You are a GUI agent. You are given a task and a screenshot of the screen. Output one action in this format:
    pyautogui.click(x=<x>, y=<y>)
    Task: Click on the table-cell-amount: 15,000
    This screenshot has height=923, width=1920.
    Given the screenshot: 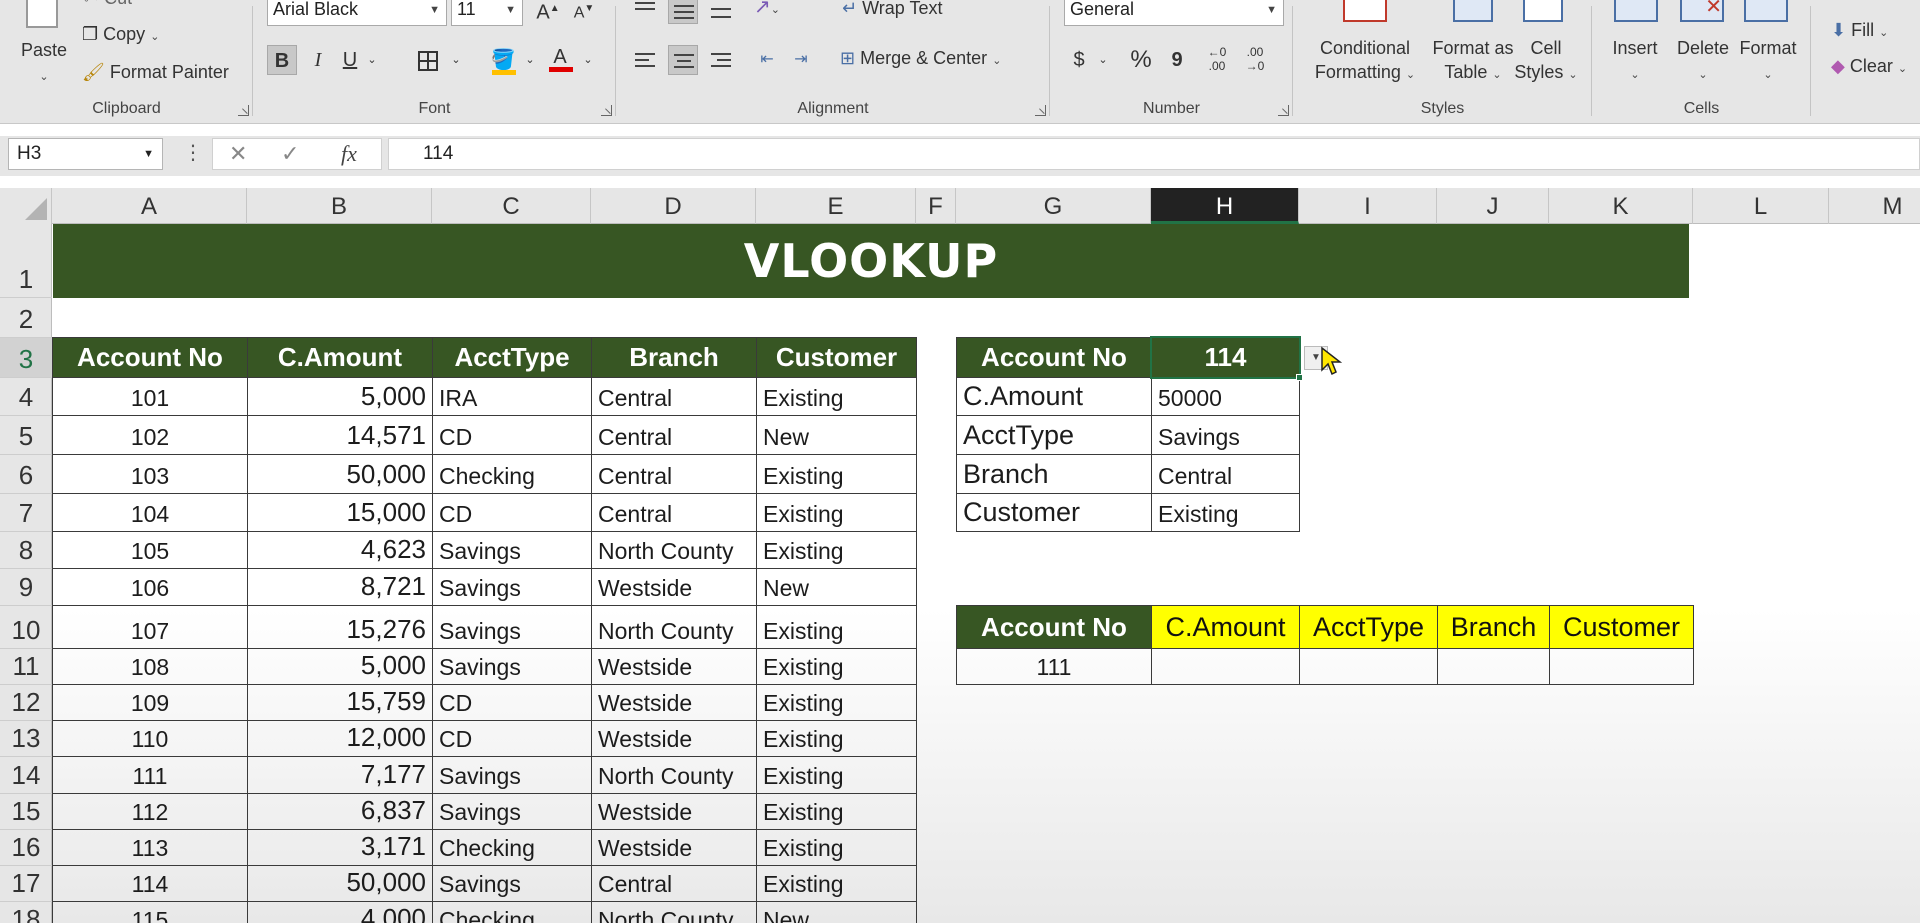 What is the action you would take?
    pyautogui.click(x=340, y=512)
    